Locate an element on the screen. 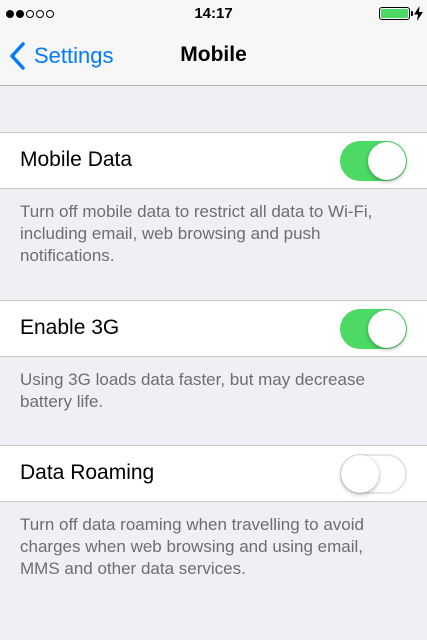  setting-row-mobile-data: Mobile Data is located at coordinates (213, 160).